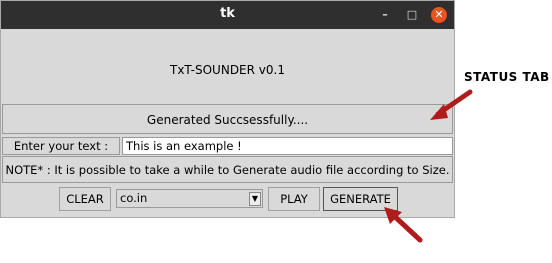 Image resolution: width=552 pixels, height=263 pixels. I want to click on status-tab-arrow-icon, so click(451, 104).